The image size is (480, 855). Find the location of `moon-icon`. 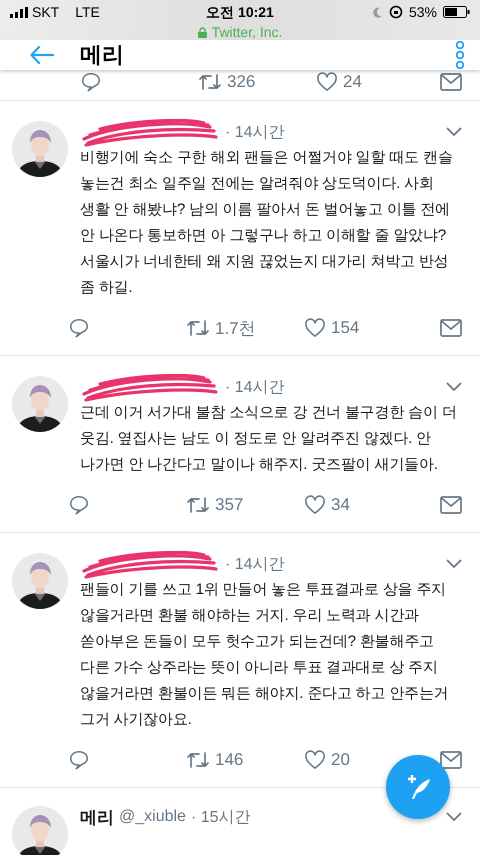

moon-icon is located at coordinates (377, 12).